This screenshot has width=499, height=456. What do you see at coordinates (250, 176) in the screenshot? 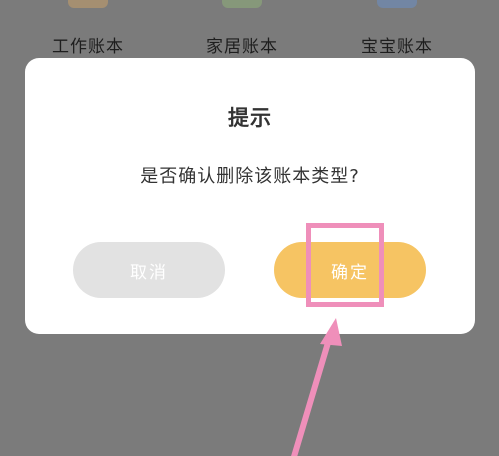
I see `dialog-message: 是否确认删除该账本类型?` at bounding box center [250, 176].